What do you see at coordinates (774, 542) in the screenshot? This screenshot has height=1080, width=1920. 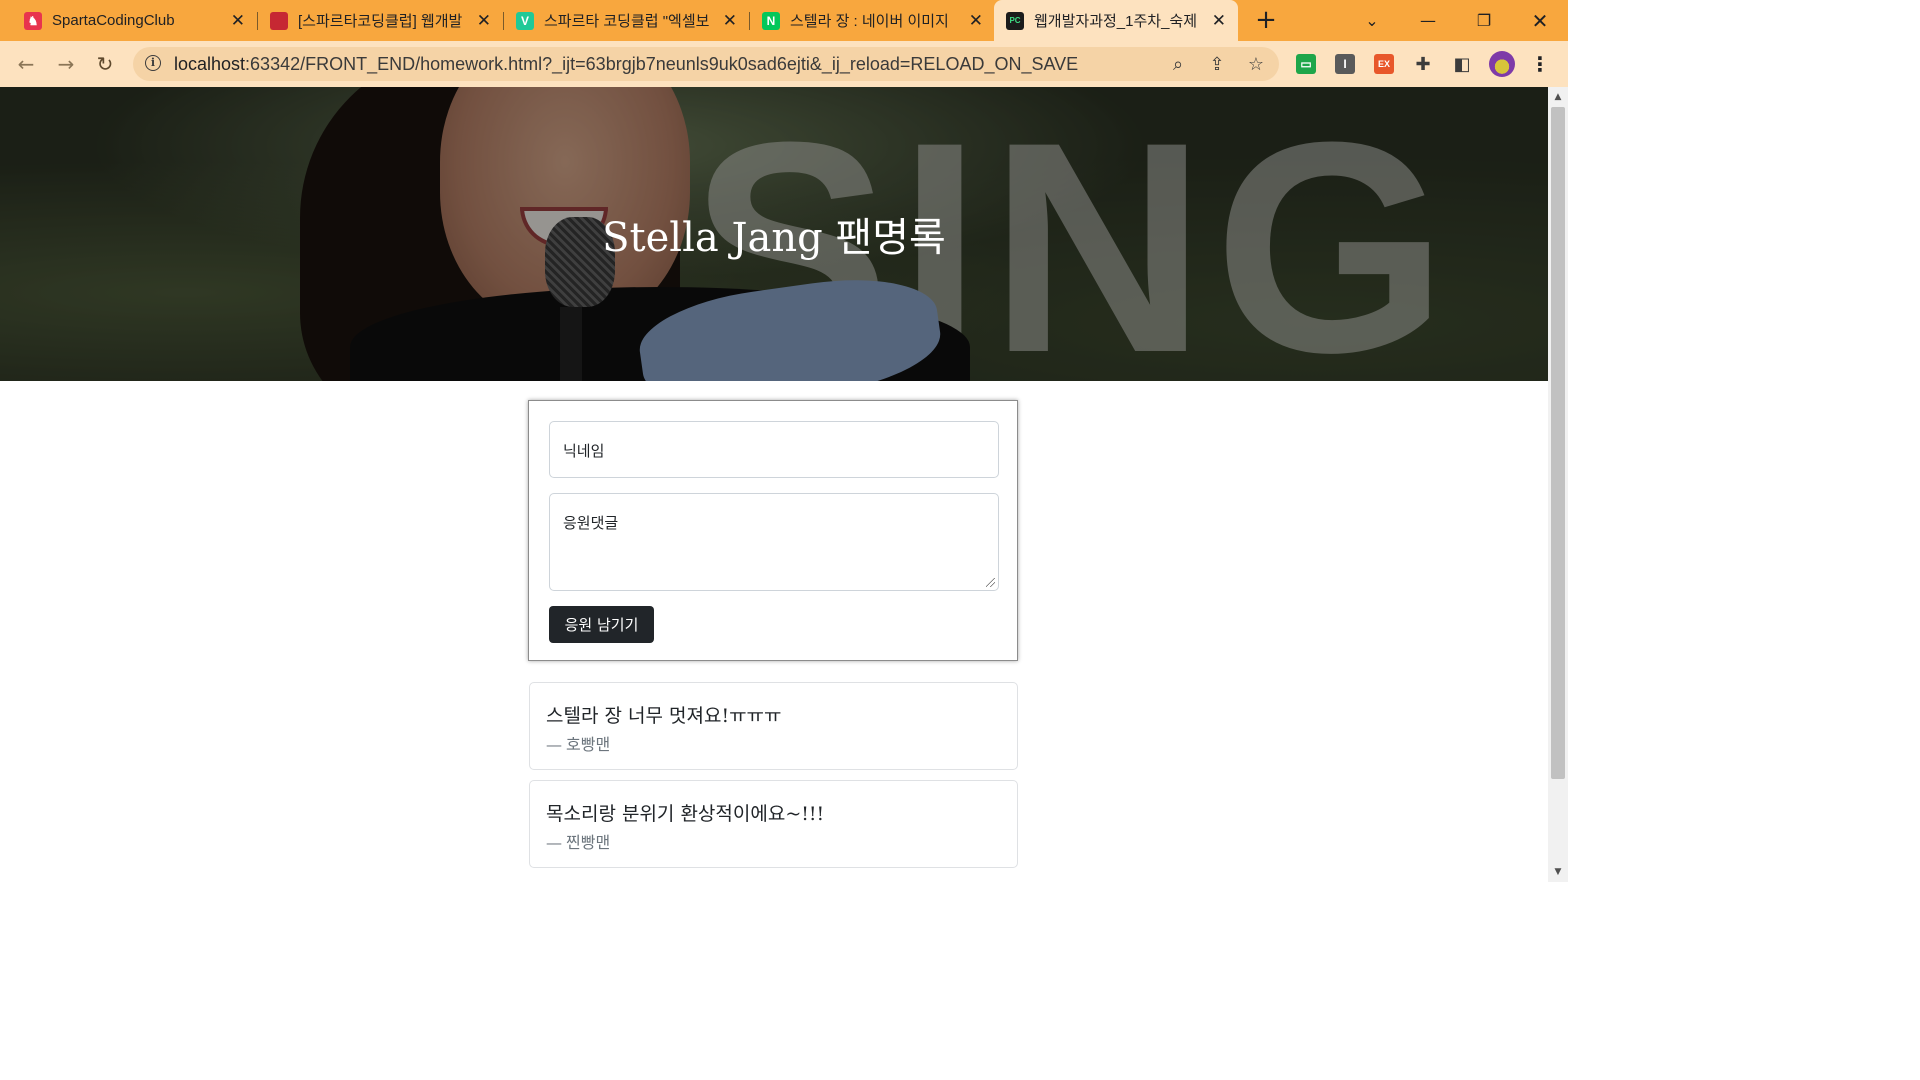 I see `comment-field: 응원댓글` at bounding box center [774, 542].